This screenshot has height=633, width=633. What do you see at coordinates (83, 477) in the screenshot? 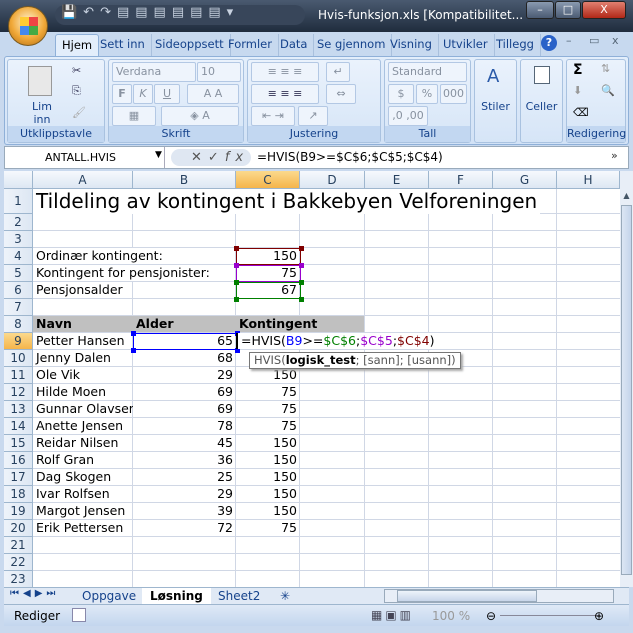
I see `name-cell: Dag Skogen` at bounding box center [83, 477].